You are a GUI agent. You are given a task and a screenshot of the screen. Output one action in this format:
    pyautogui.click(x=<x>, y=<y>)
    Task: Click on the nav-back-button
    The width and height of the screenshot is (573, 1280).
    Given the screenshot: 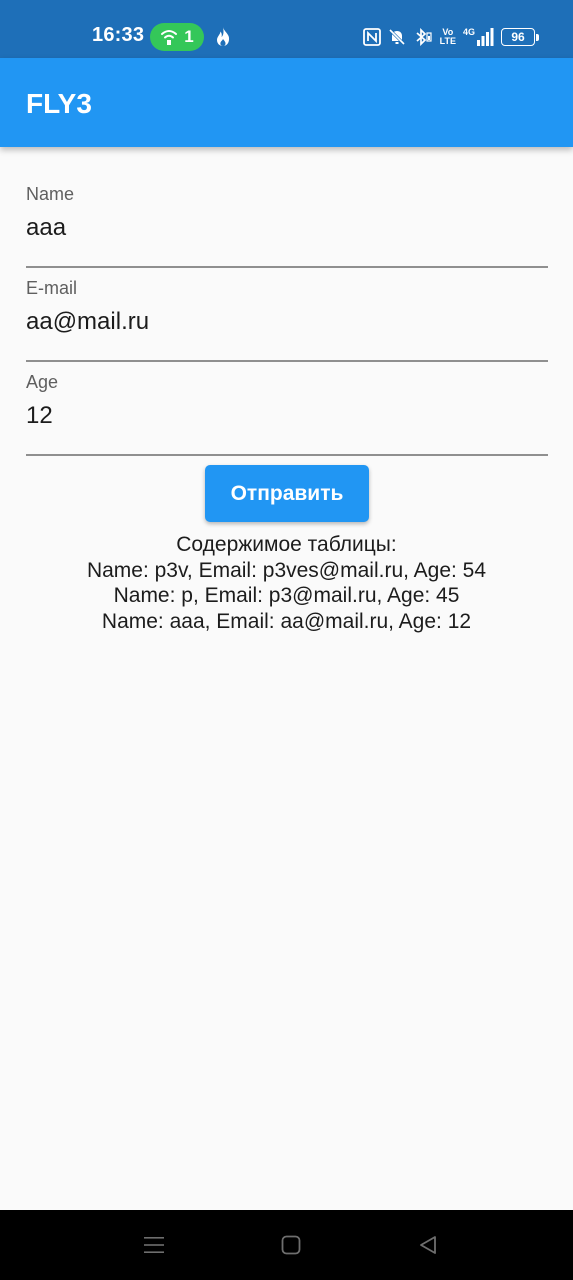 What is the action you would take?
    pyautogui.click(x=428, y=1245)
    